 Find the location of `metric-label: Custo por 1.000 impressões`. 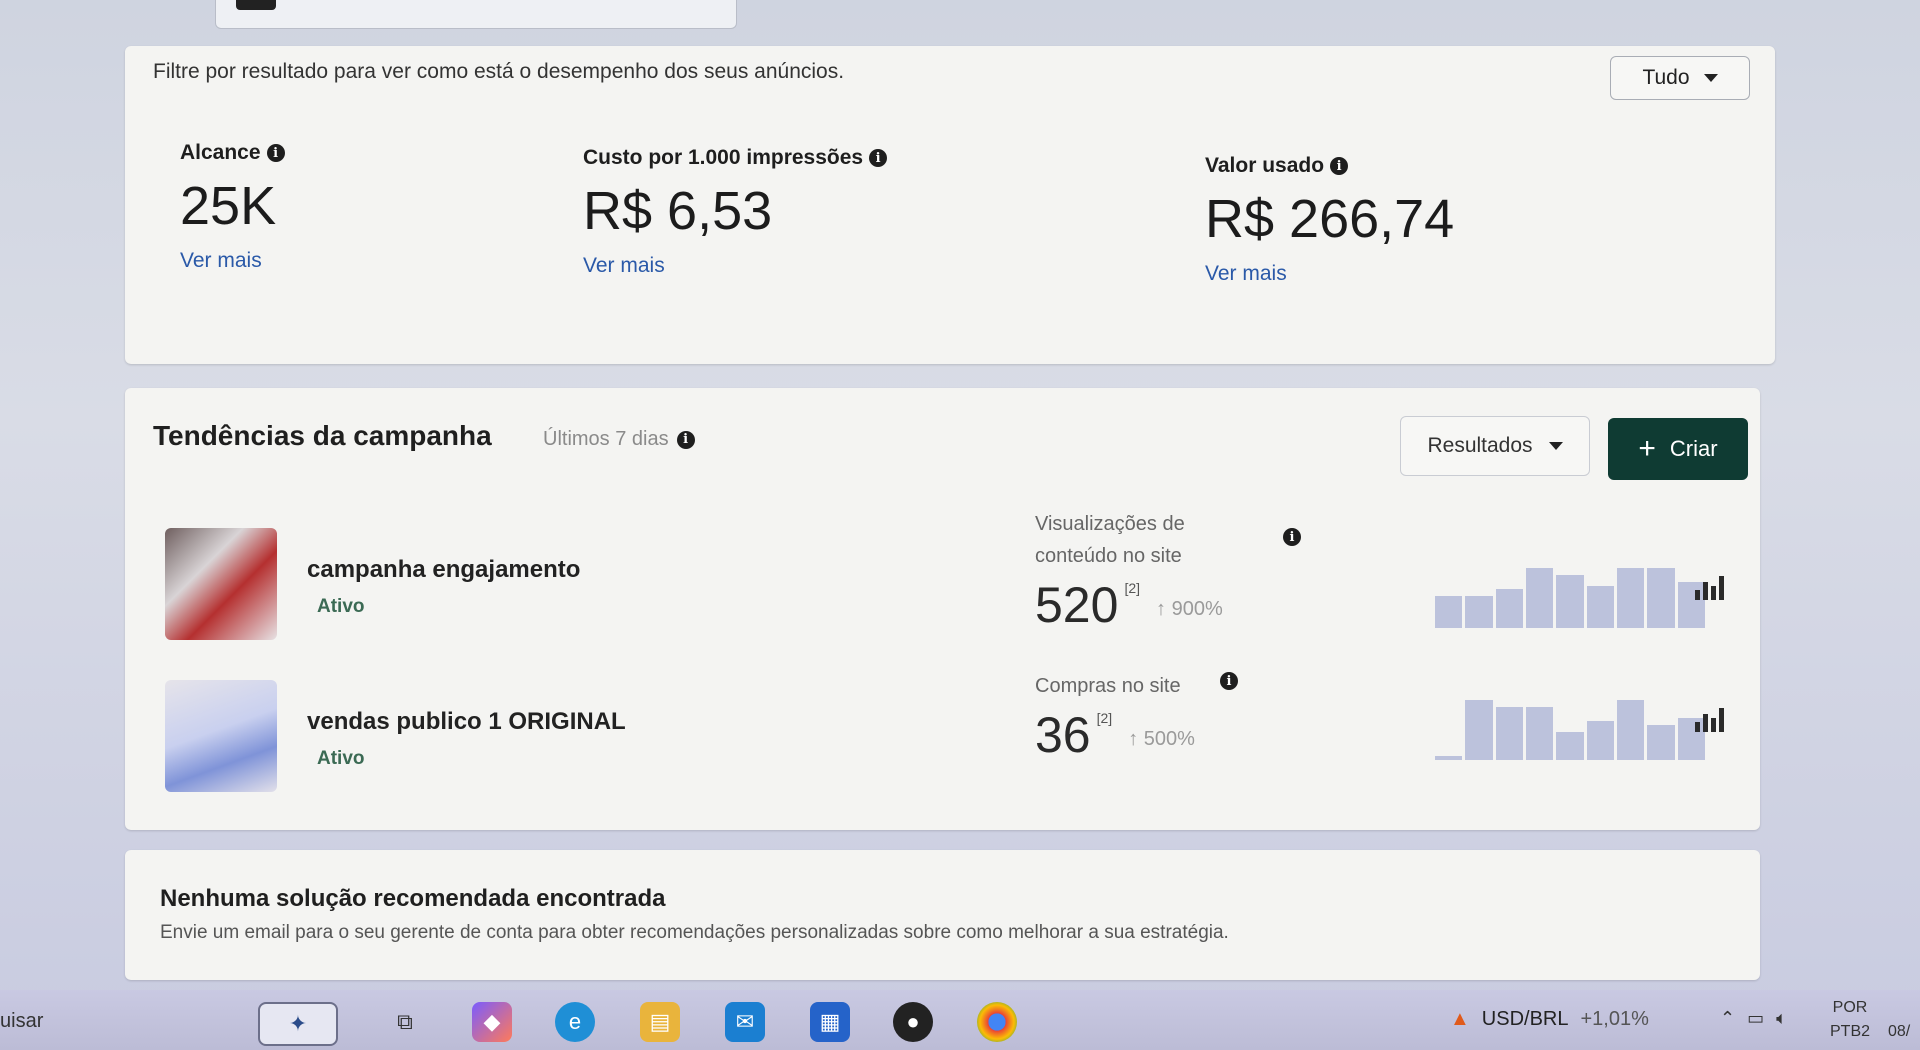

metric-label: Custo por 1.000 impressões is located at coordinates (723, 157).